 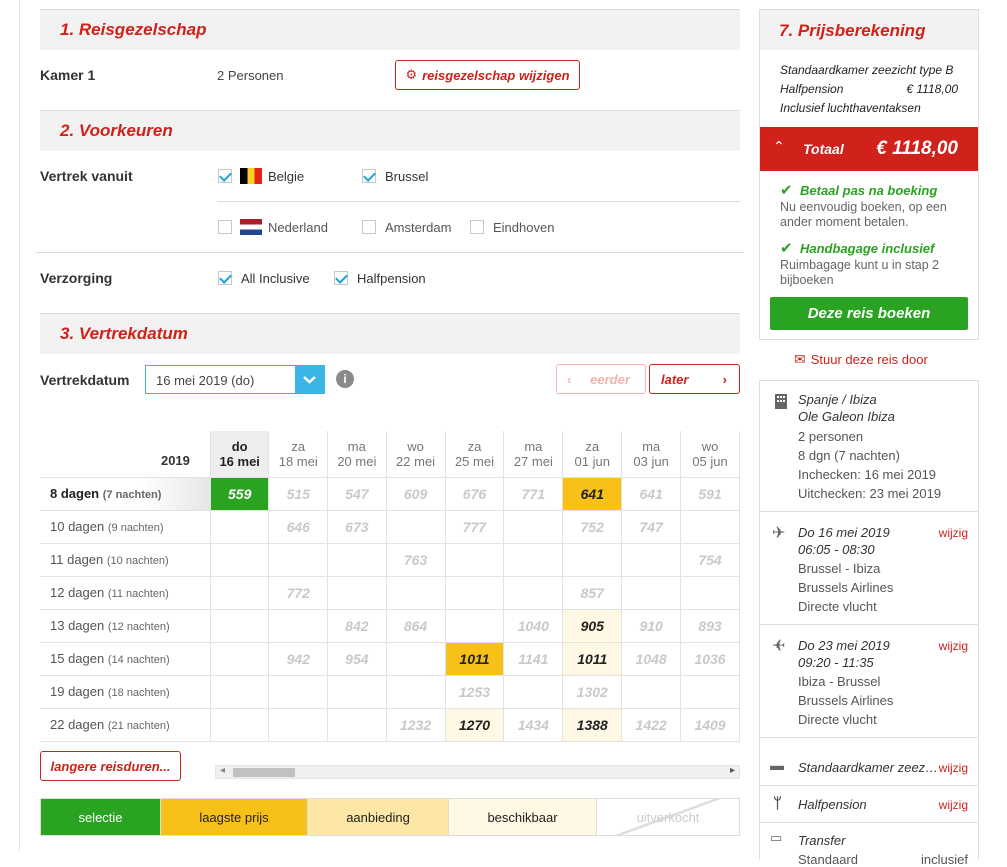 What do you see at coordinates (710, 493) in the screenshot?
I see `price-cell: 591` at bounding box center [710, 493].